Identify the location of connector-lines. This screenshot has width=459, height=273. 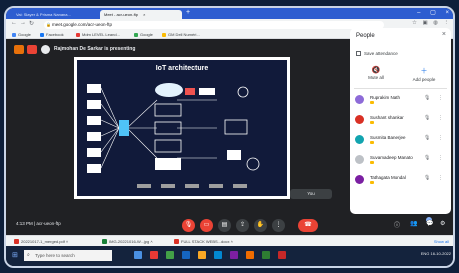
(158, 128).